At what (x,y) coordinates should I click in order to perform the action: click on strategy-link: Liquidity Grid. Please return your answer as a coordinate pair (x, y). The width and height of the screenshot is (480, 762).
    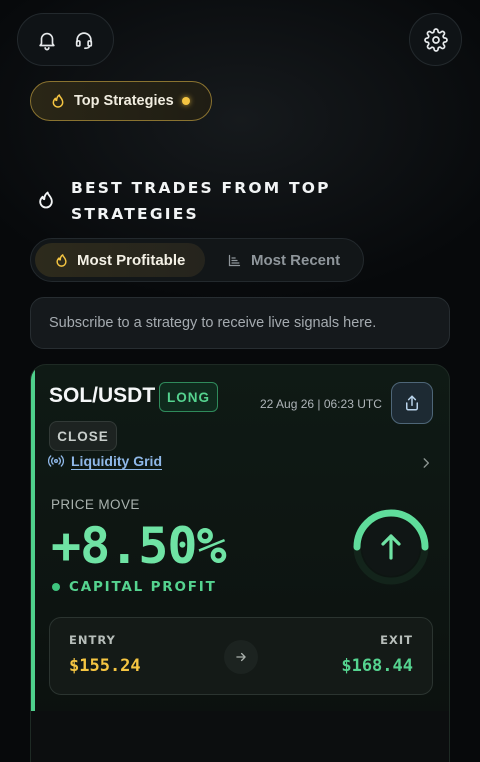
    Looking at the image, I should click on (105, 461).